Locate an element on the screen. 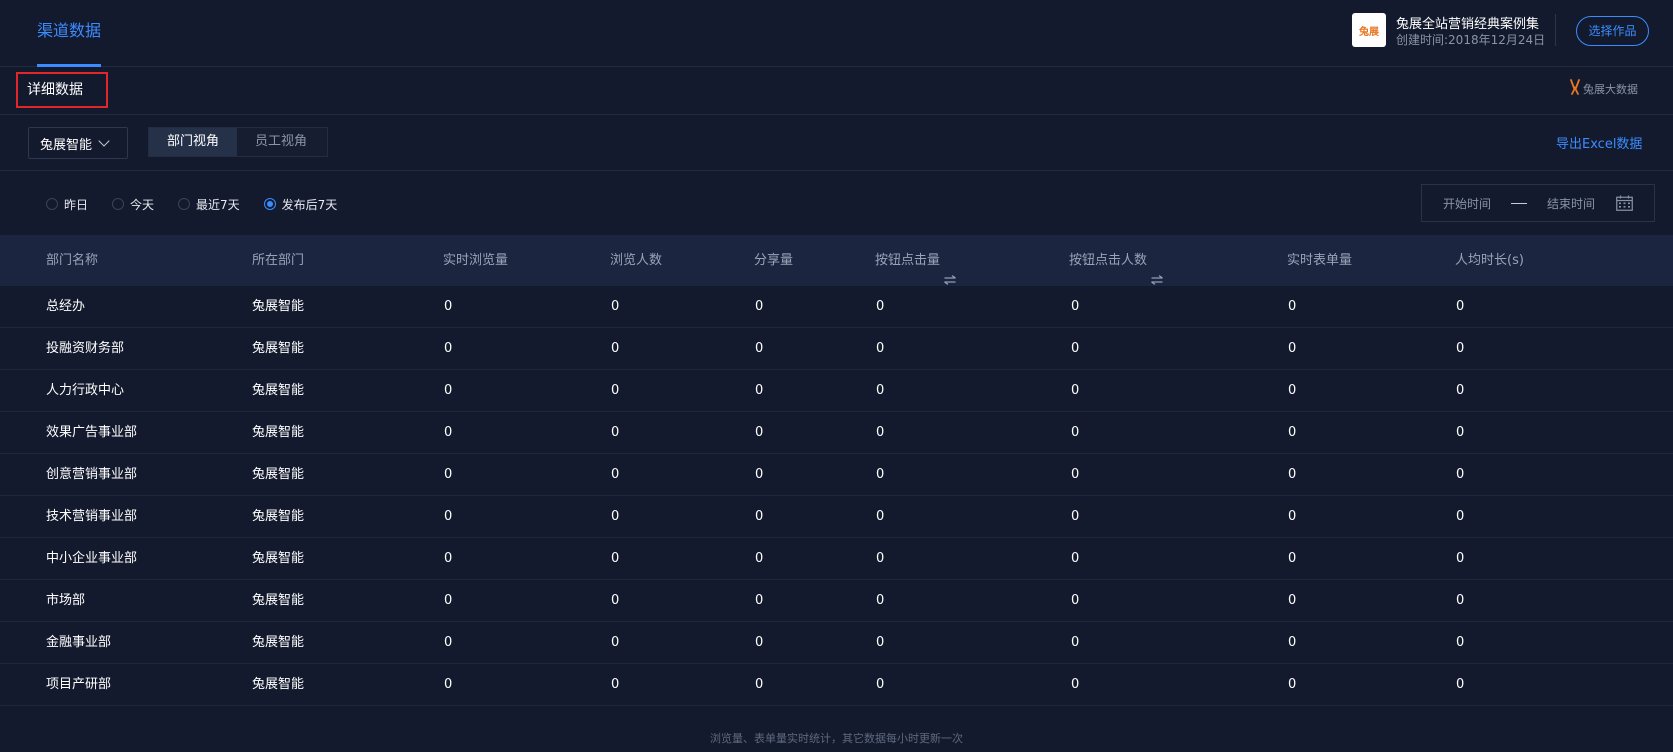 The image size is (1673, 752). cell-department-name: 人力行政中心 is located at coordinates (85, 390).